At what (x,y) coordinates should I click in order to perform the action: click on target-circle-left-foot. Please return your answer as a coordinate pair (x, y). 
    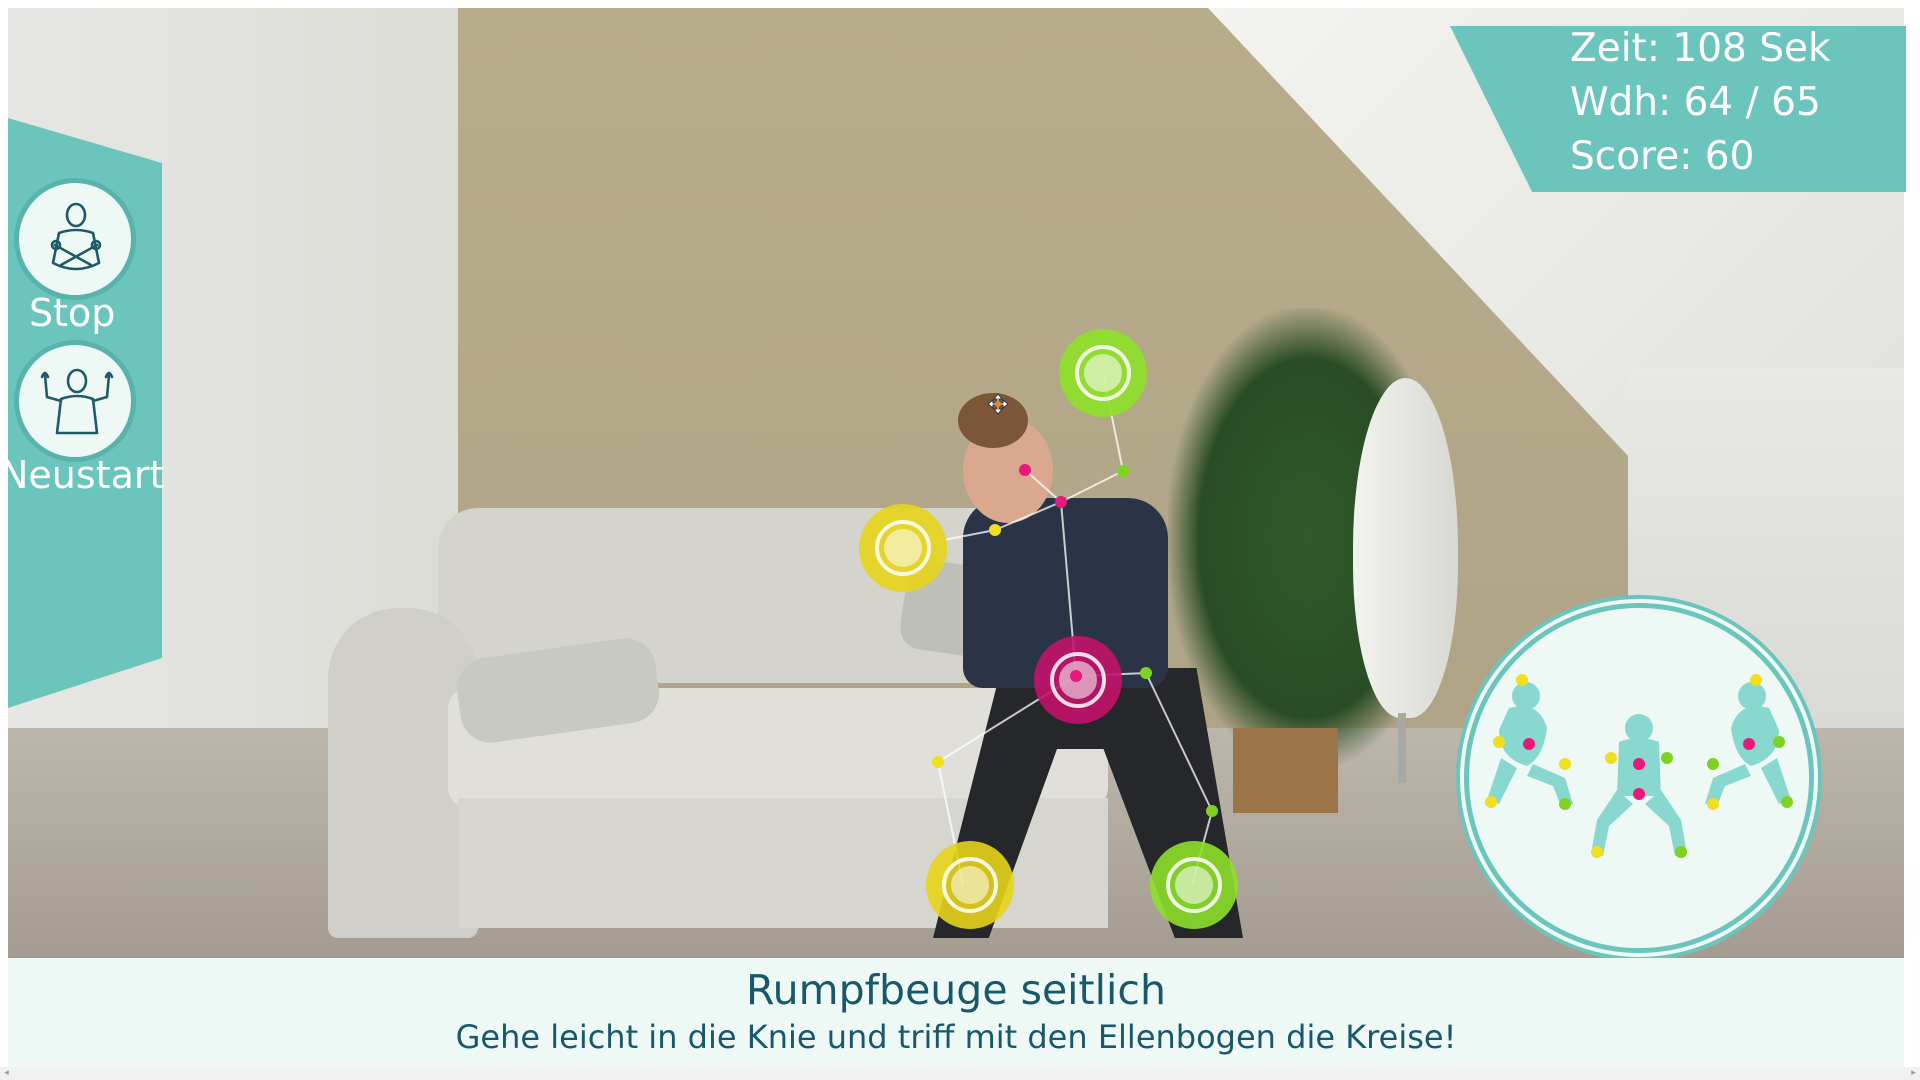
    Looking at the image, I should click on (970, 885).